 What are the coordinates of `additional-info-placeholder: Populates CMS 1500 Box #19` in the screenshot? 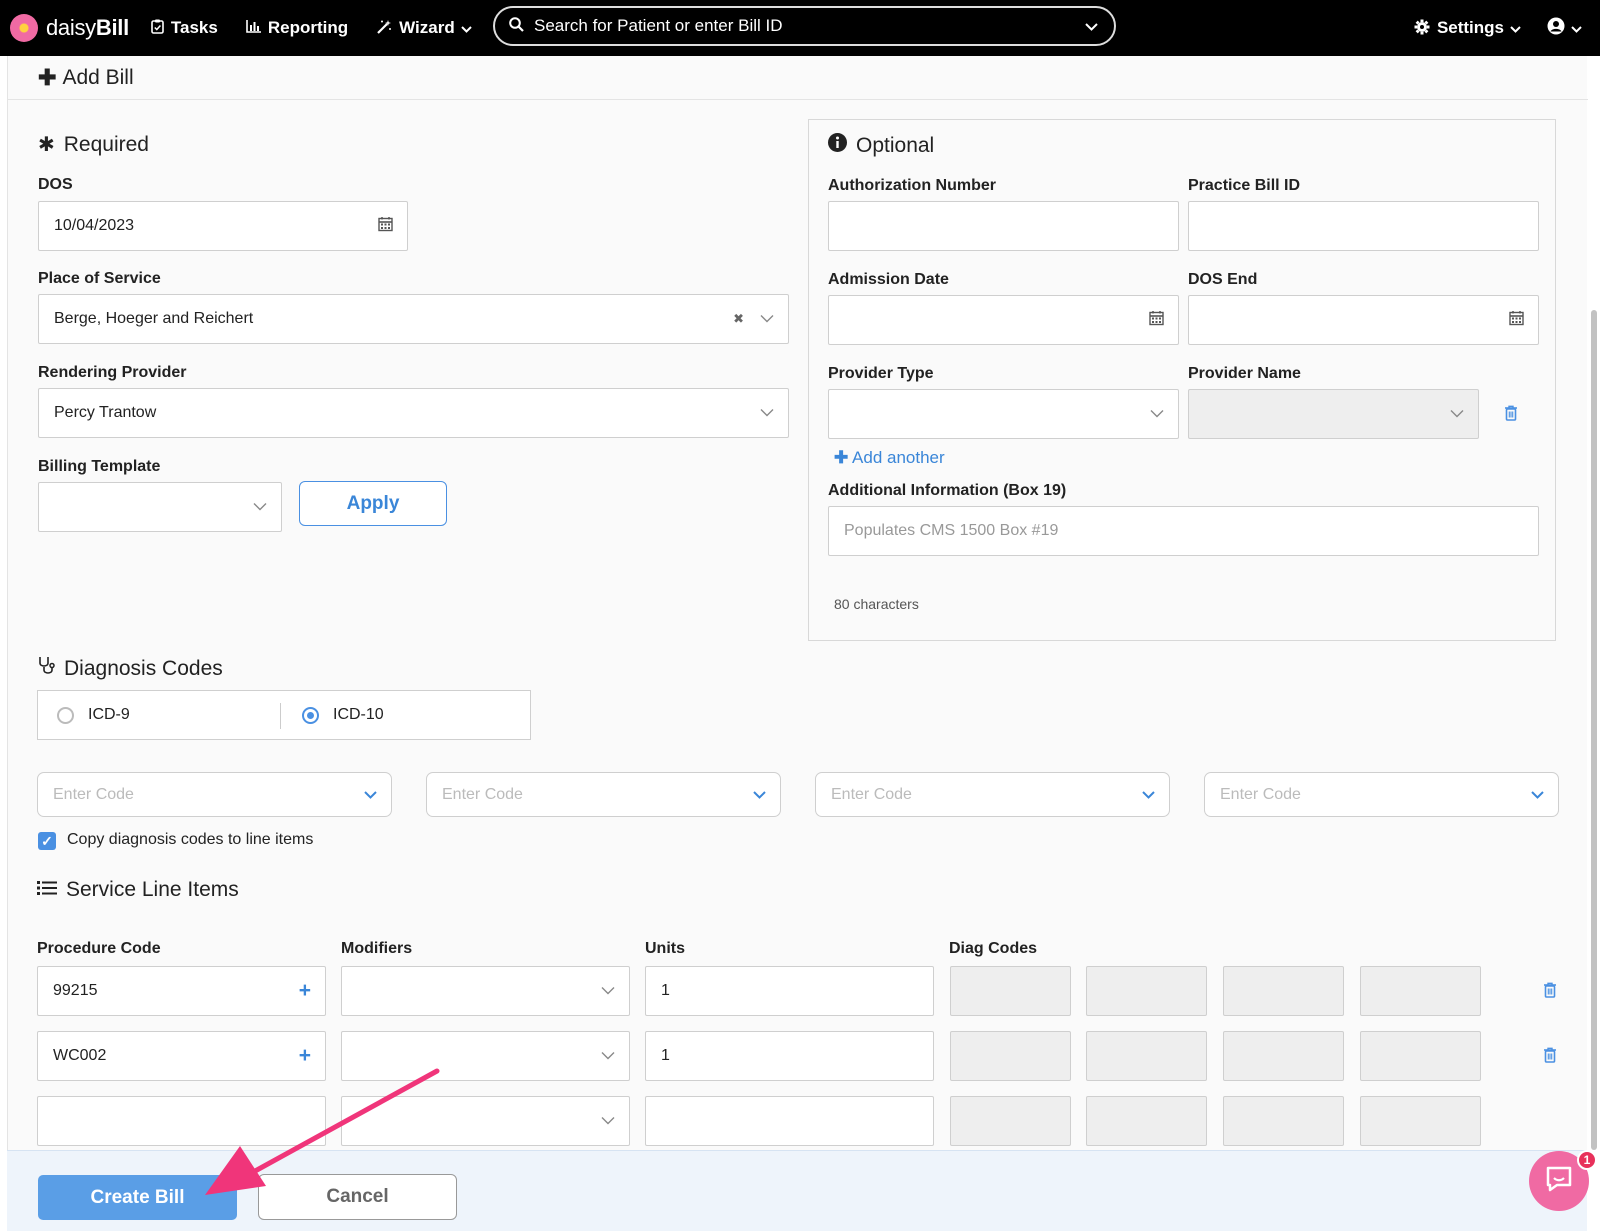 It's located at (951, 530).